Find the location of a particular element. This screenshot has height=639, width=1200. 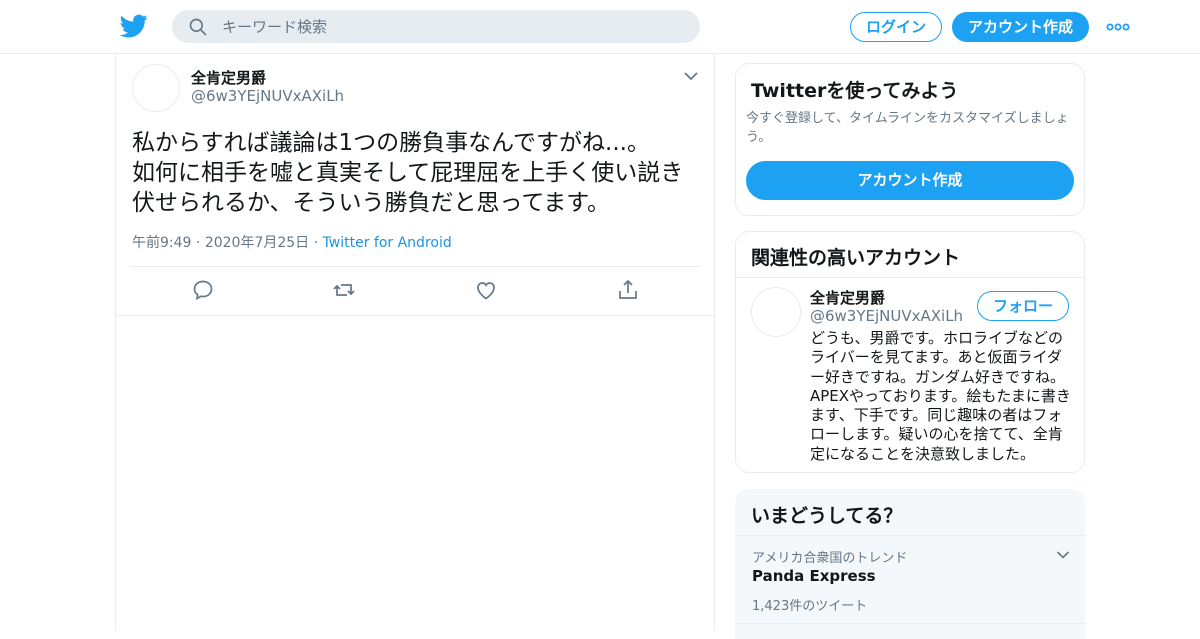

related-account-avatar is located at coordinates (776, 312).